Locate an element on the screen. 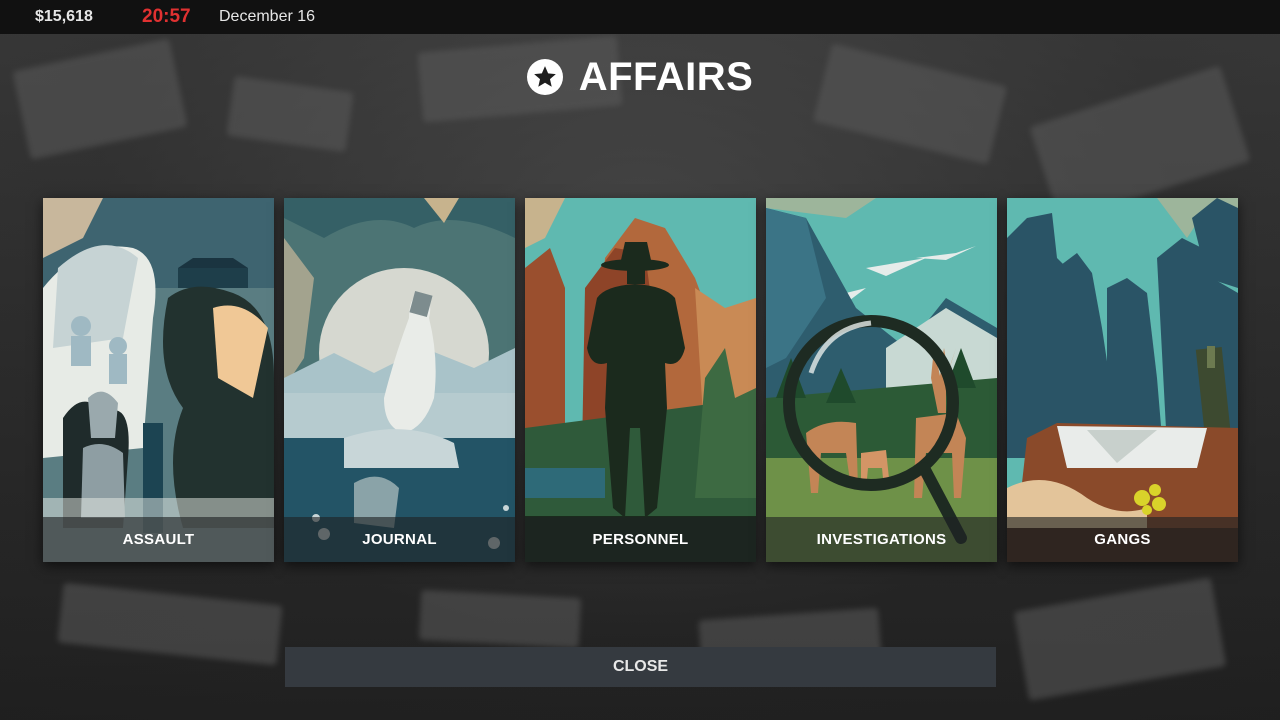 This screenshot has width=1280, height=720. star-icon is located at coordinates (544, 77).